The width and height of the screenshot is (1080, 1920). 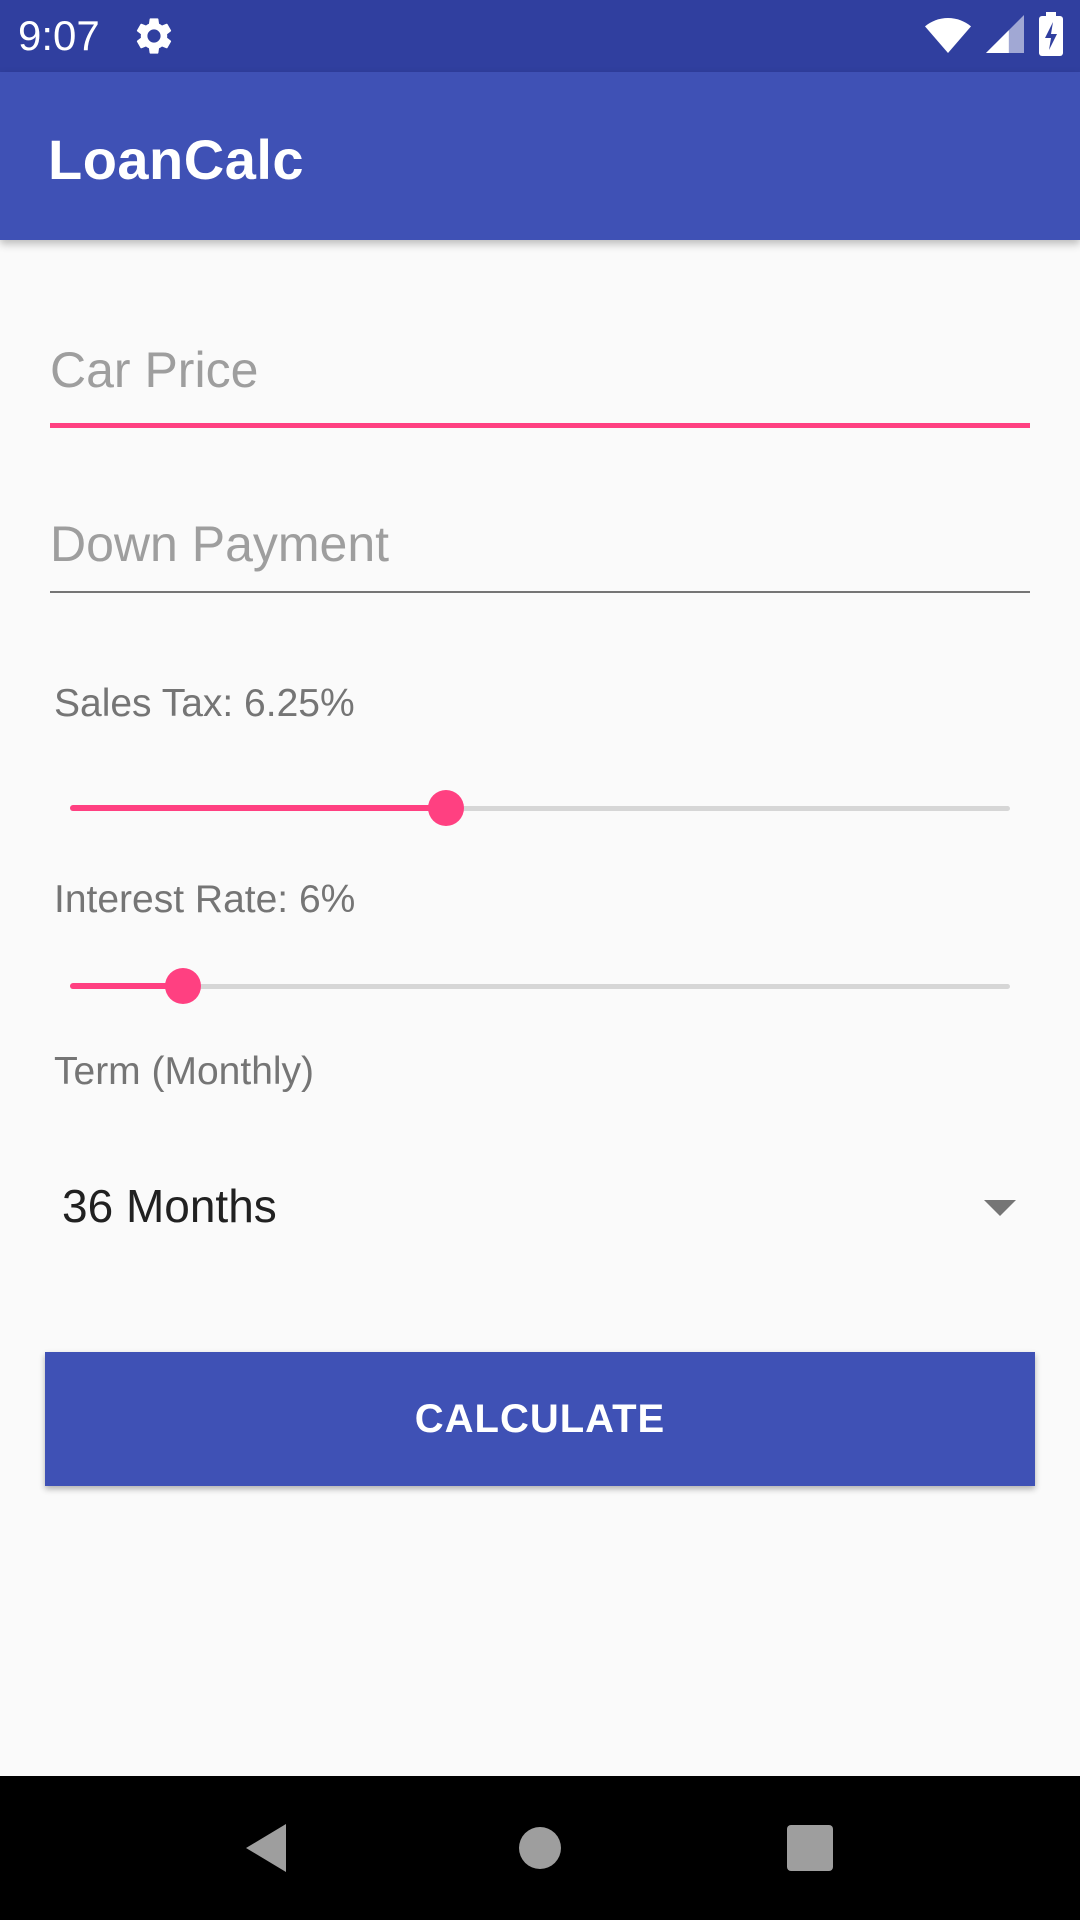 I want to click on interest-rate-label: Interest Rate: 6%, so click(x=205, y=899).